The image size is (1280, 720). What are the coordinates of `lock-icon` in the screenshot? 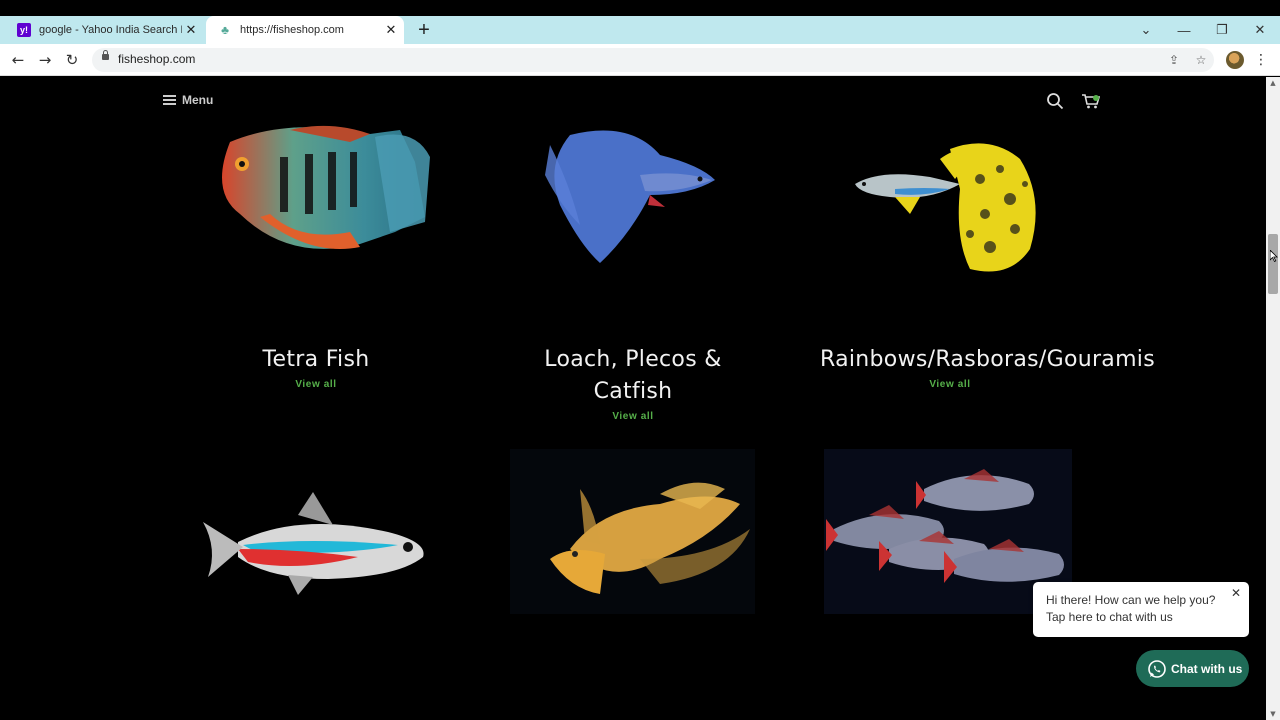 It's located at (105, 55).